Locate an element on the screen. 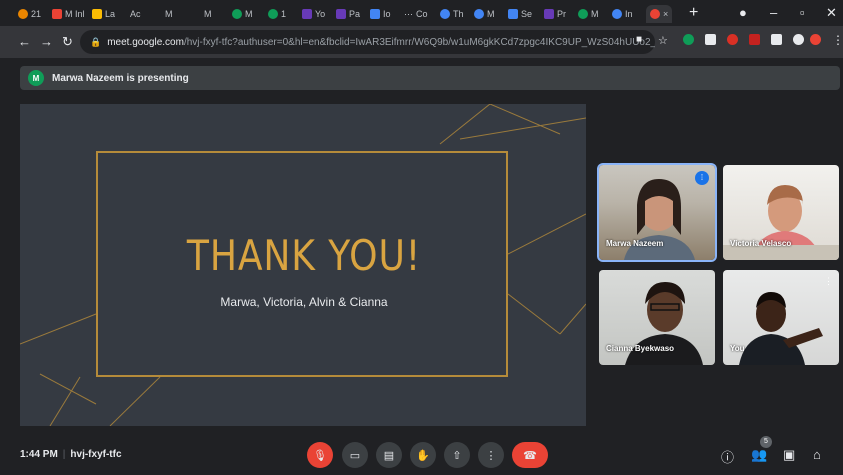 This screenshot has width=843, height=475. forward-icon: → is located at coordinates (46, 41).